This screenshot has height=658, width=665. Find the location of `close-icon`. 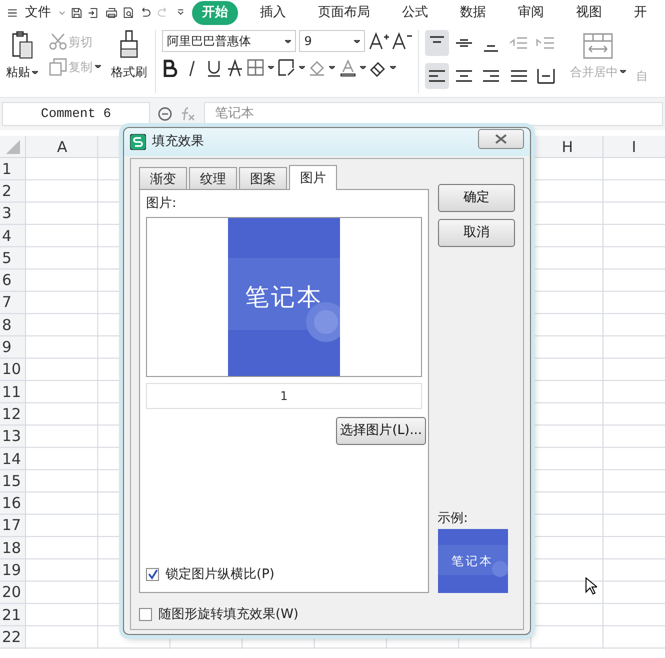

close-icon is located at coordinates (501, 139).